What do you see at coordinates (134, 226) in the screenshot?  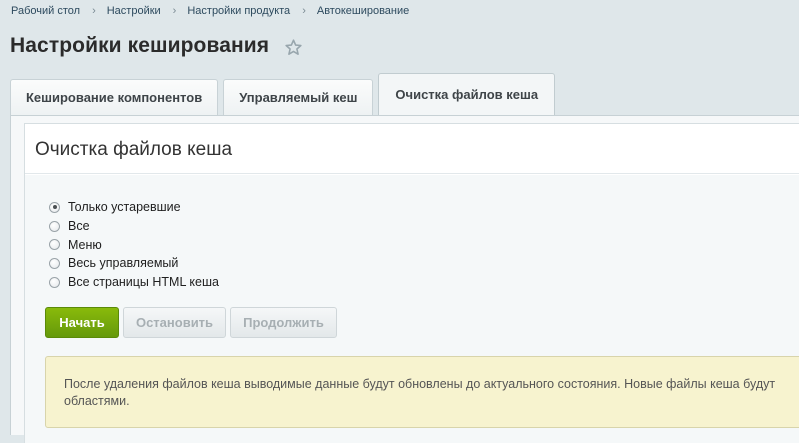 I see `radio-option-all: Все` at bounding box center [134, 226].